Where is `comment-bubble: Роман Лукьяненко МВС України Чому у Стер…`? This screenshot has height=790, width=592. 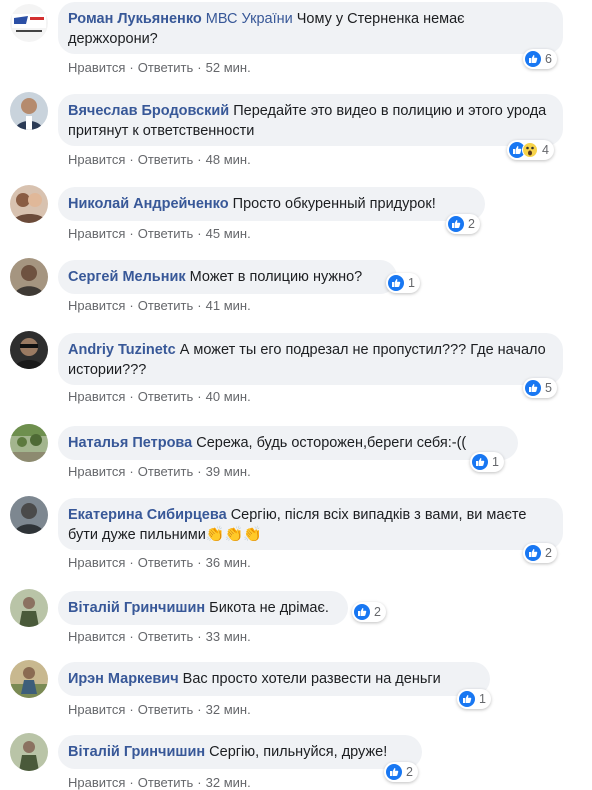 comment-bubble: Роман Лукьяненко МВС України Чому у Стер… is located at coordinates (310, 28).